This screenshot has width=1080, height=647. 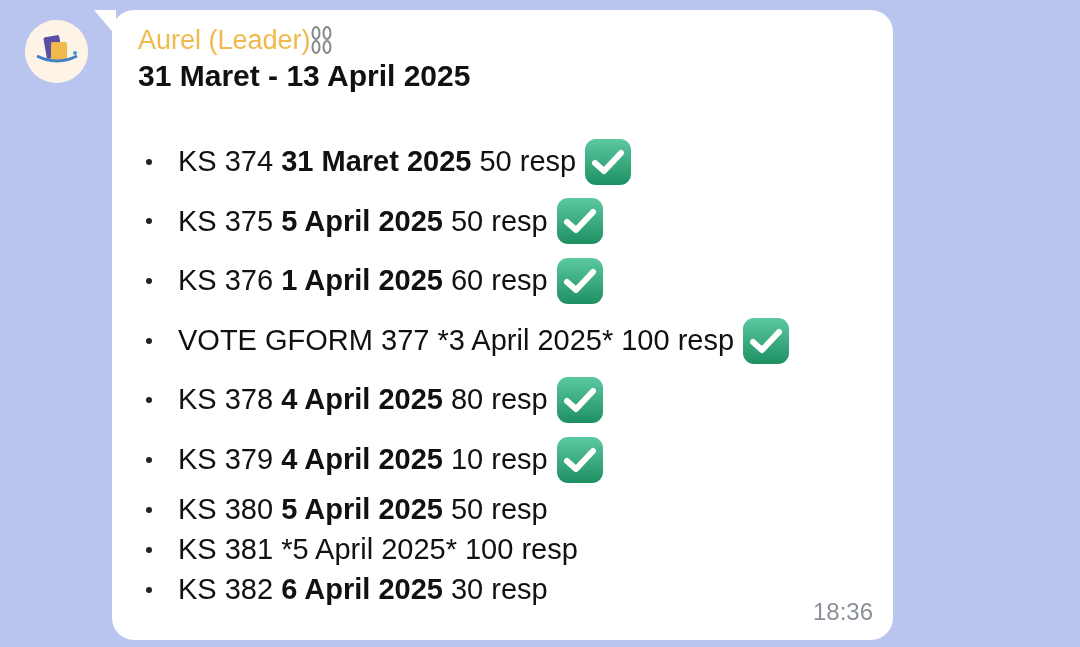 What do you see at coordinates (842, 612) in the screenshot?
I see `message-time: 18:36` at bounding box center [842, 612].